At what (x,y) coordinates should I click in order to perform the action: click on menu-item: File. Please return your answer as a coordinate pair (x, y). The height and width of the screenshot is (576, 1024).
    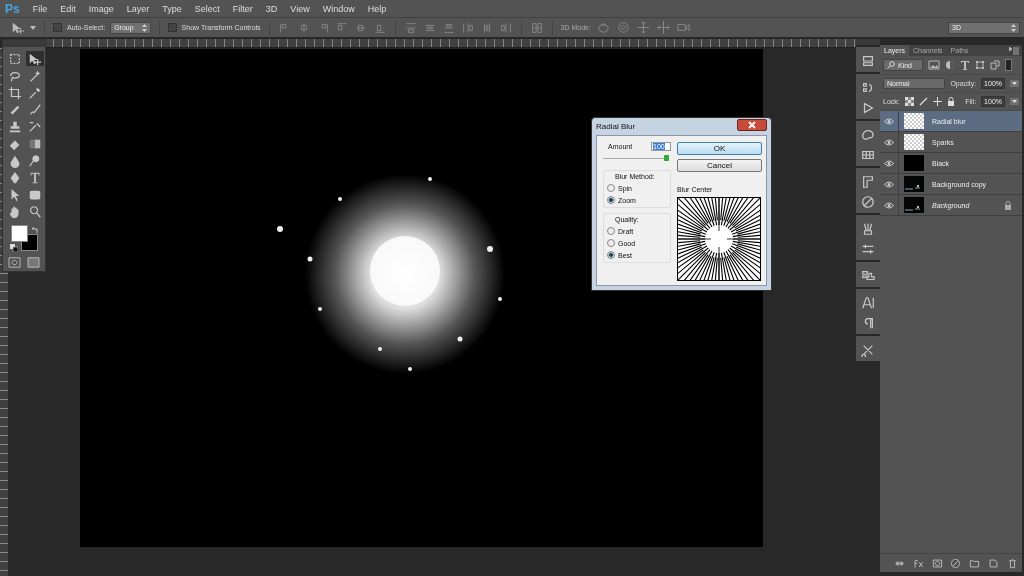
    Looking at the image, I should click on (40, 8).